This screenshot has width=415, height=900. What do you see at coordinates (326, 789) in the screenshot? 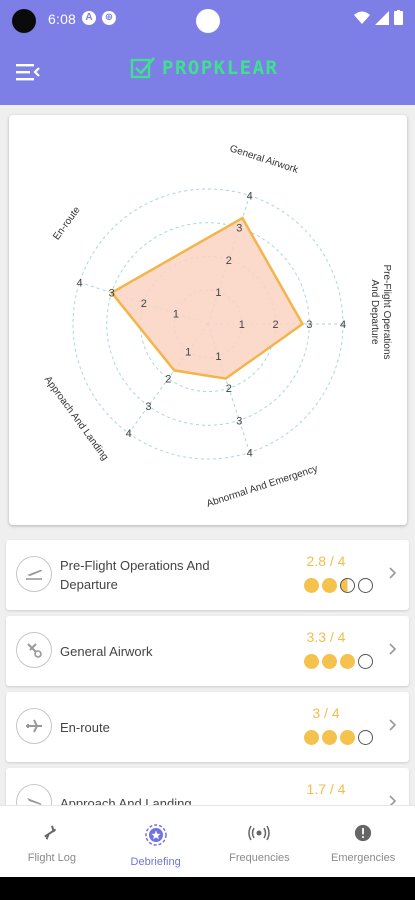
I see `category-score: 1.7 / 4` at bounding box center [326, 789].